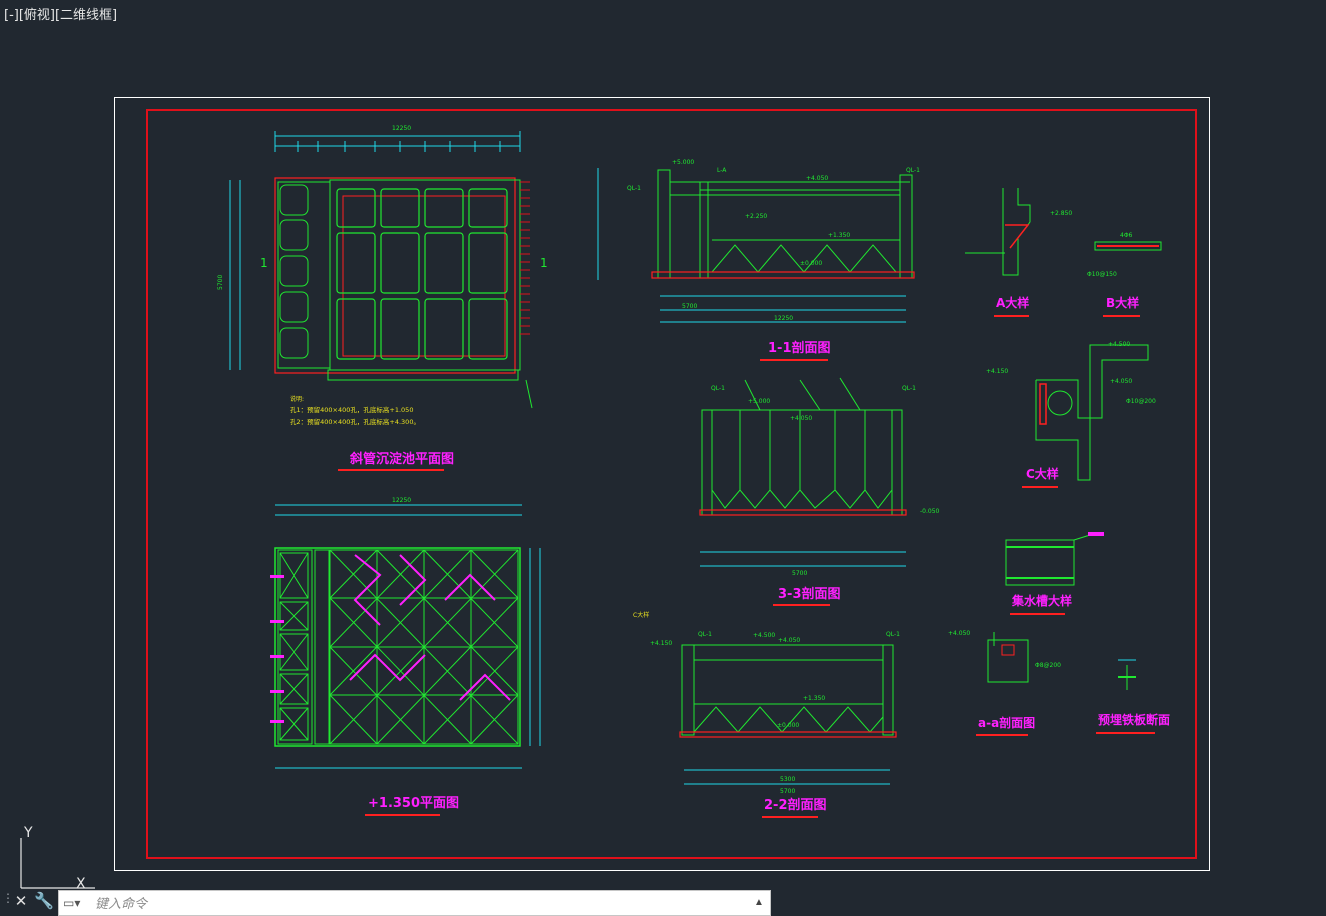  Describe the element at coordinates (788, 725) in the screenshot. I see `s22-elev-0000: ±0.000` at that location.